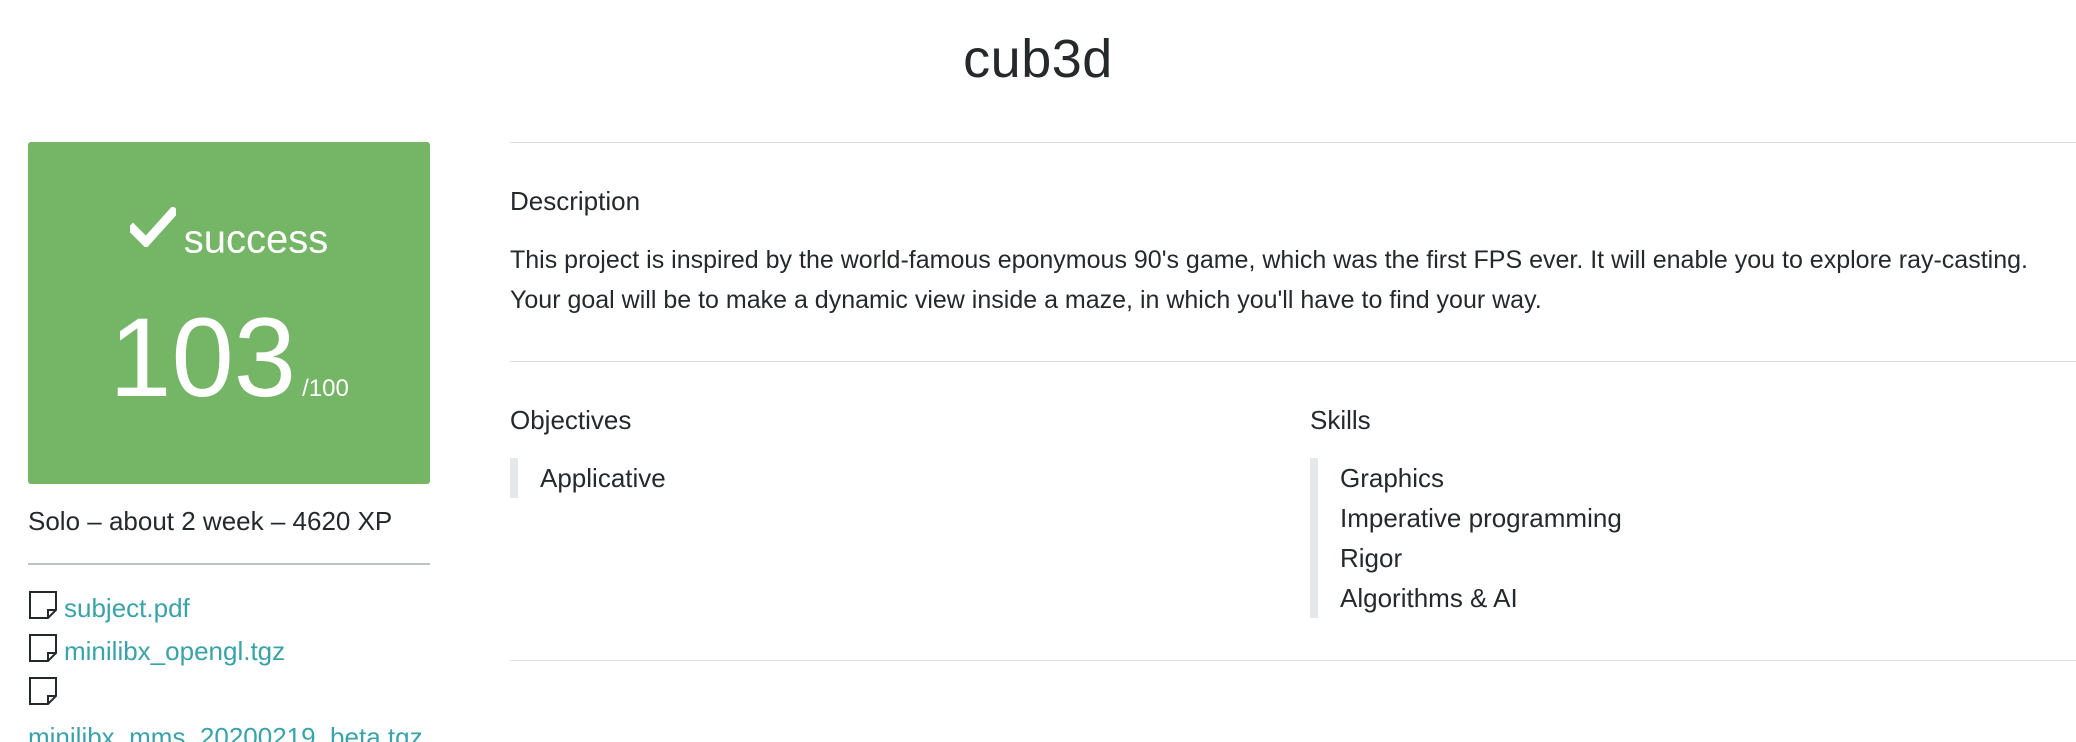  I want to click on attachment-item: minilibx_mms_20200219_beta.tgz, so click(238, 709).